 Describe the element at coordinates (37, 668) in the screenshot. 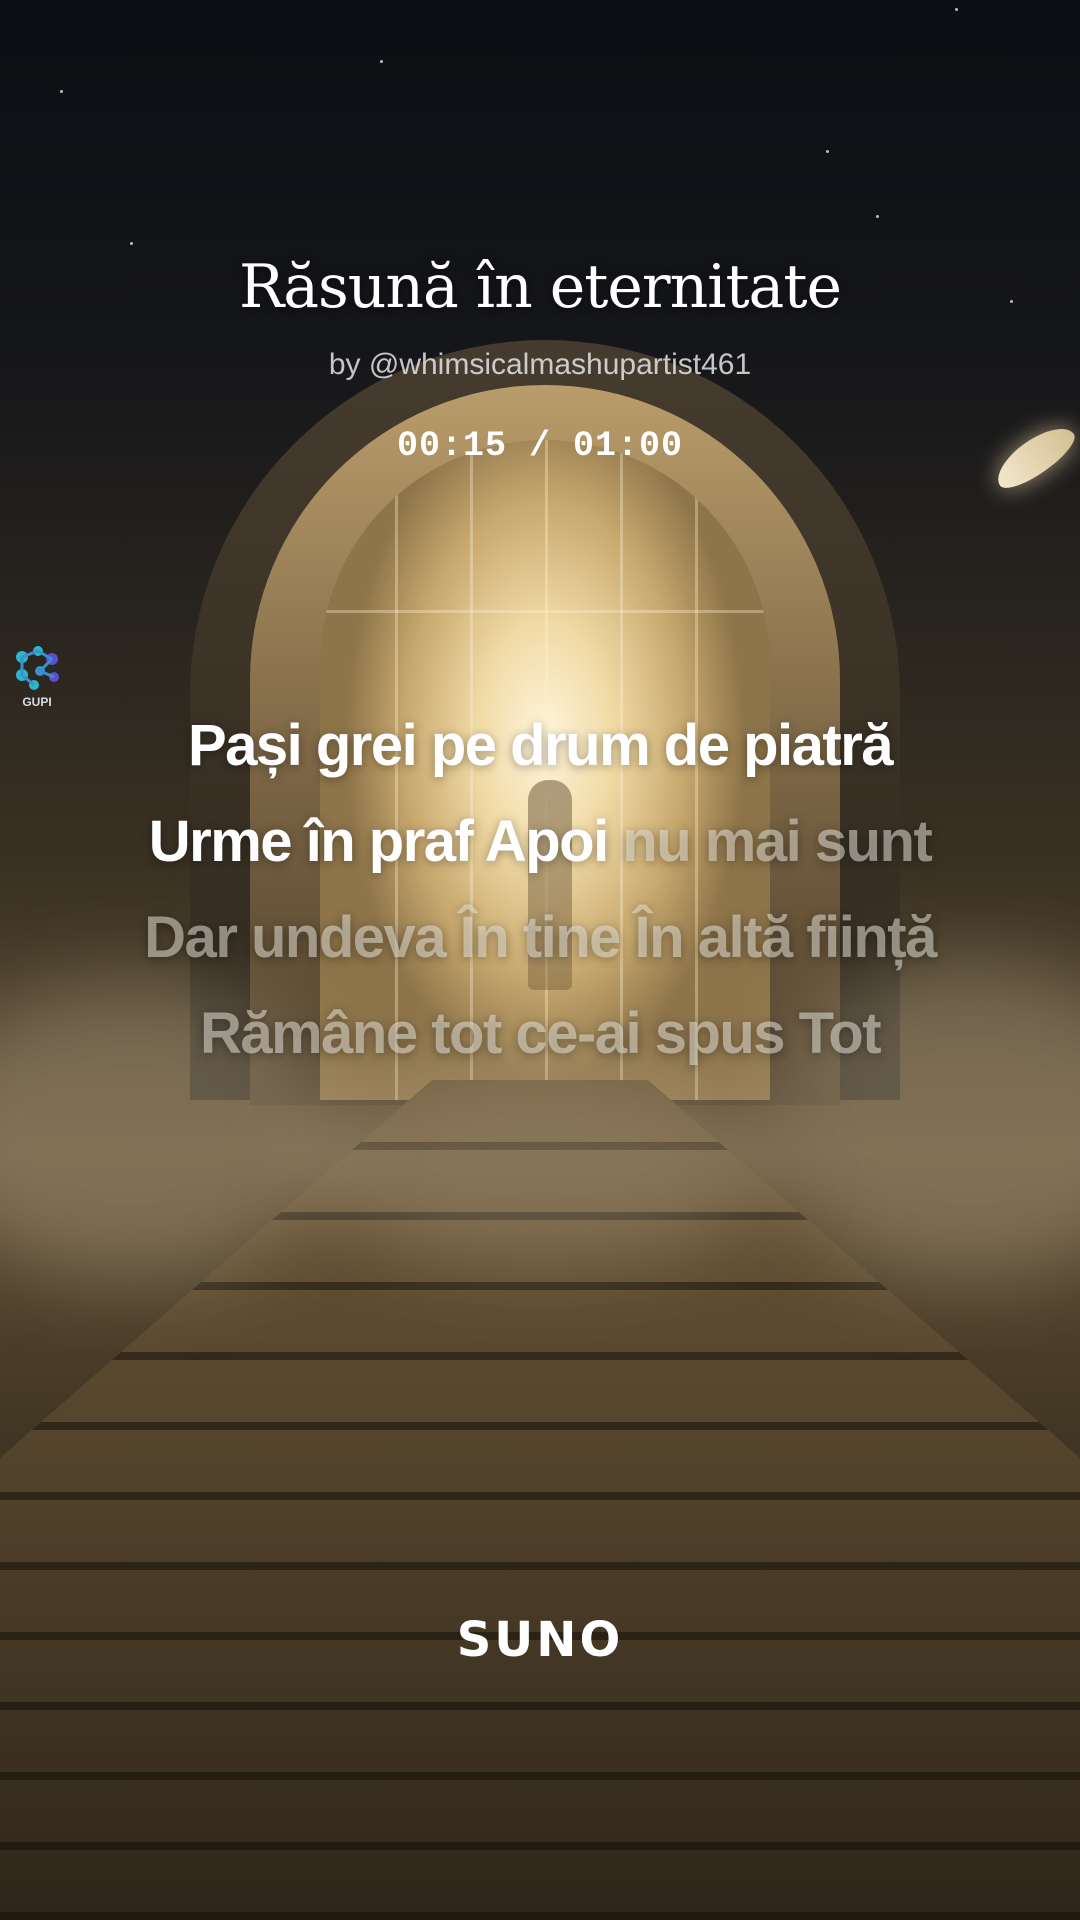

I see `gupi-logo-icon` at that location.